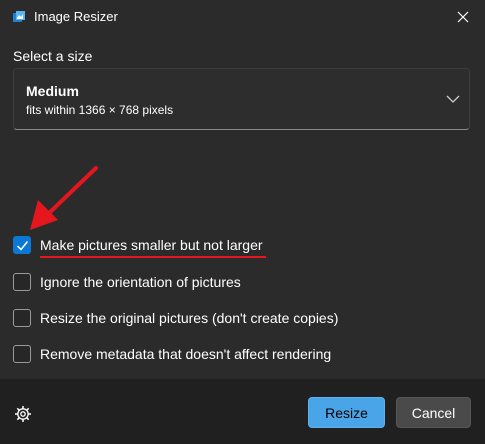  I want to click on size-section-label: Select a size, so click(53, 56).